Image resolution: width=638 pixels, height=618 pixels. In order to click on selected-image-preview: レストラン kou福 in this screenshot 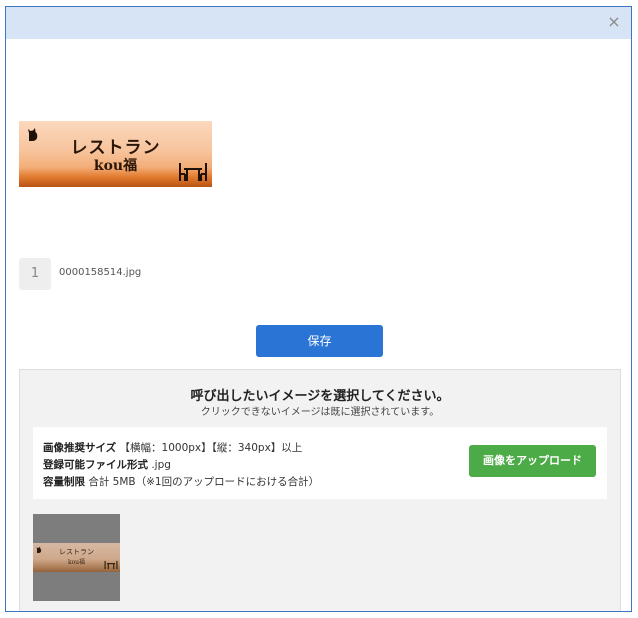, I will do `click(115, 154)`.